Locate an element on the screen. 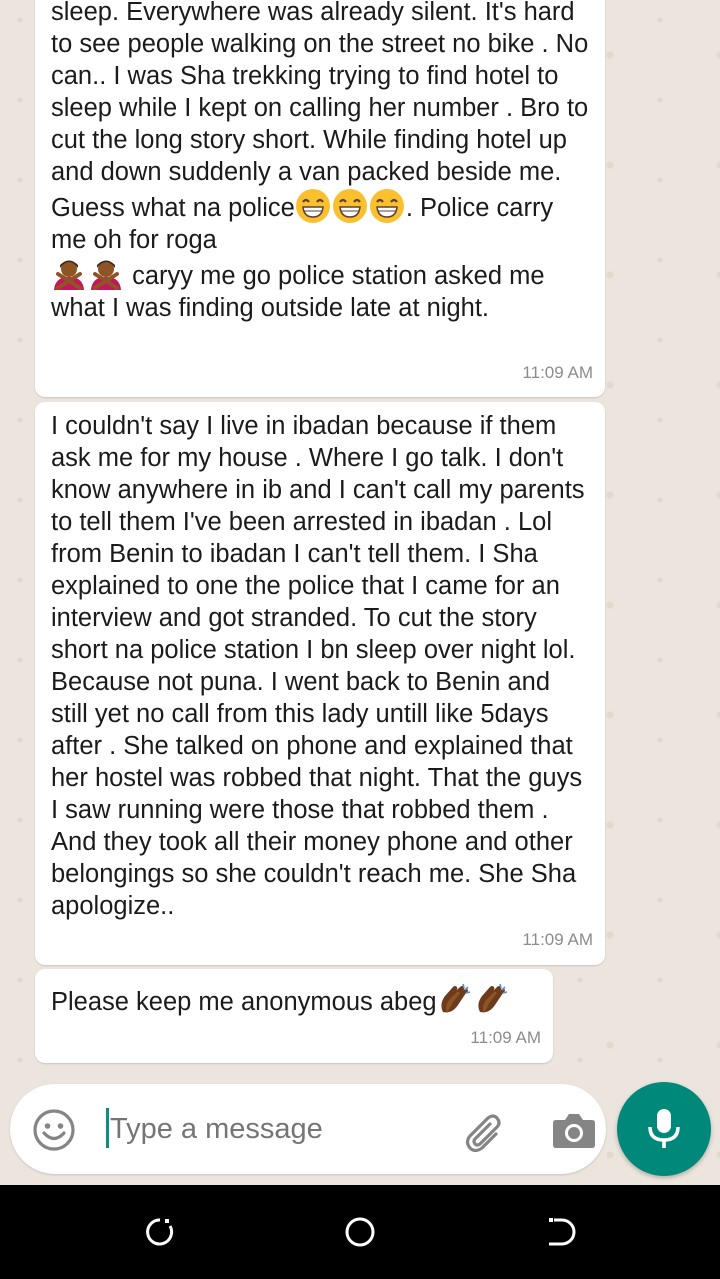 Image resolution: width=720 pixels, height=1279 pixels. message-input is located at coordinates (270, 1129).